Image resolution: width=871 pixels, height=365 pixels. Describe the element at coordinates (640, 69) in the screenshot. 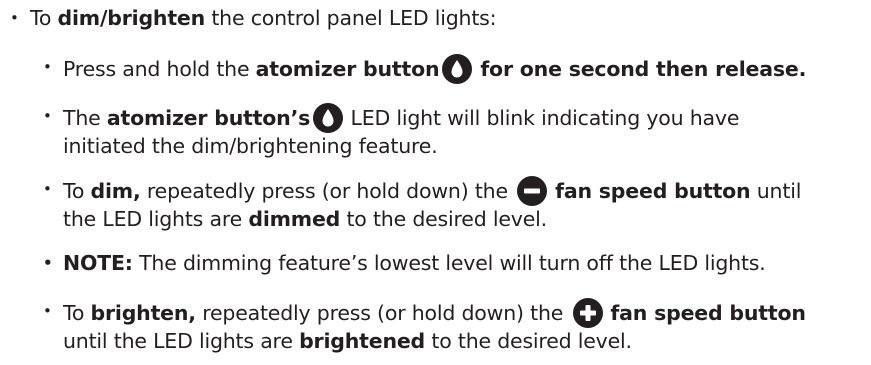

I see `step-bold-end: for one second then release.` at that location.